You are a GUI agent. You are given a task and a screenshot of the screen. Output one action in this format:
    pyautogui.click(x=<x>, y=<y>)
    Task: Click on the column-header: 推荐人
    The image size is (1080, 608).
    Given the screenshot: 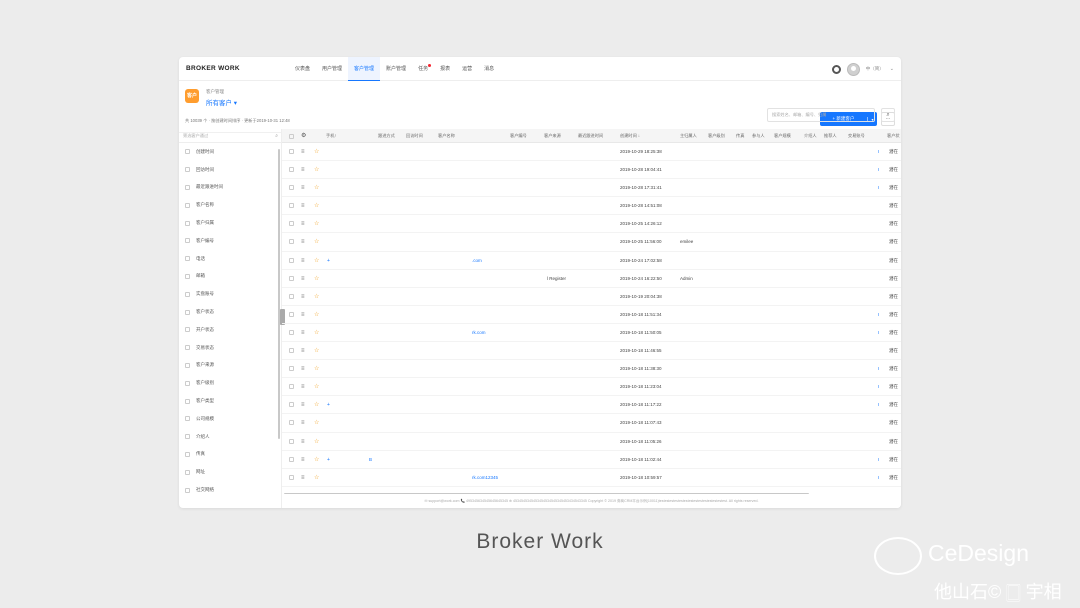 What is the action you would take?
    pyautogui.click(x=830, y=136)
    